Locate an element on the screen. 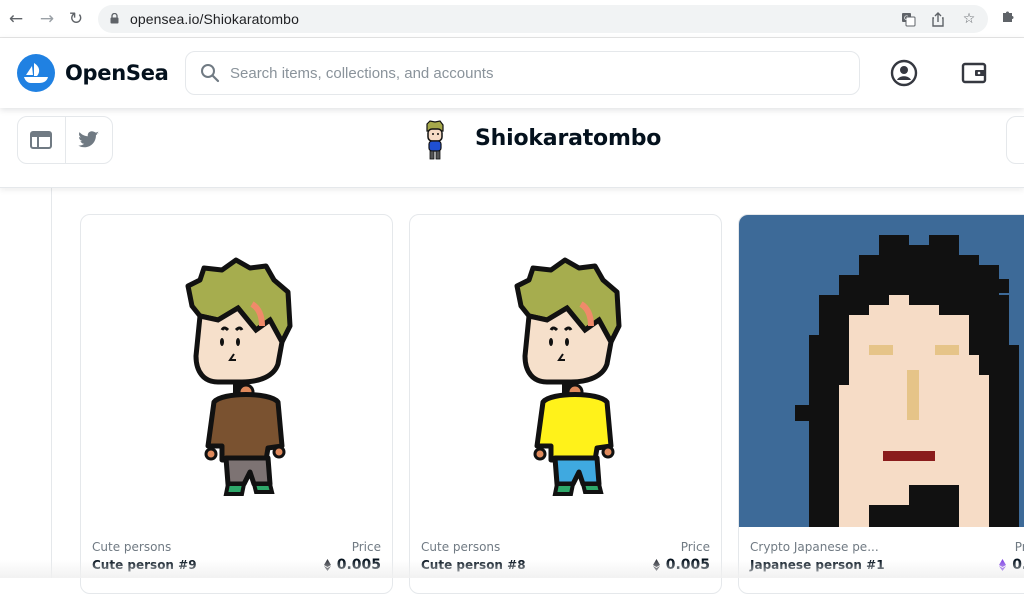 This screenshot has width=1024, height=594. more-icon: ⋮ is located at coordinates (1021, 140).